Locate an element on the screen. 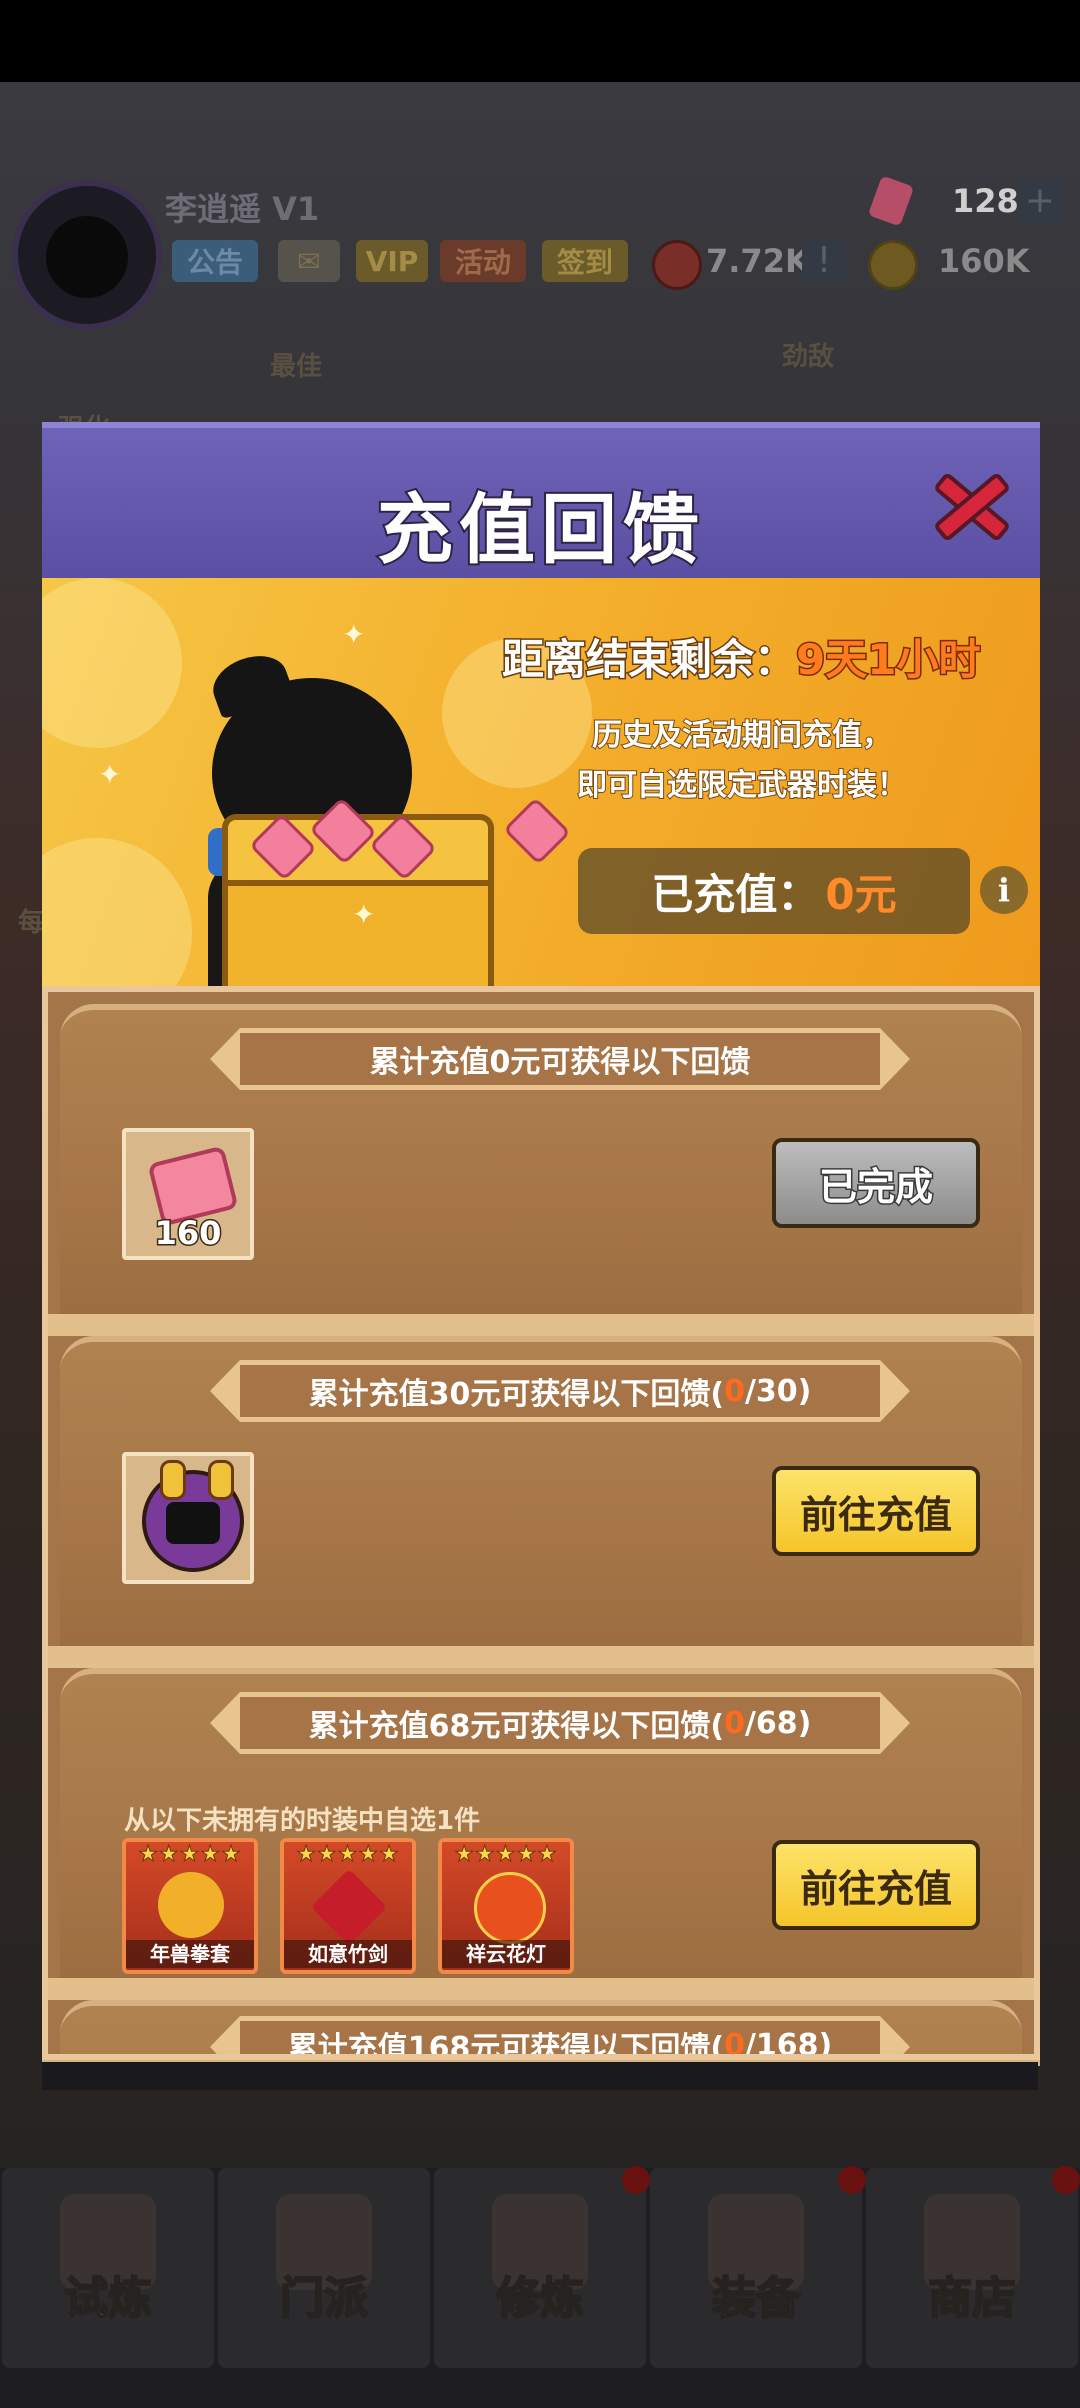 Image resolution: width=1080 pixels, height=2408 pixels. power-info-icon: ! is located at coordinates (824, 262).